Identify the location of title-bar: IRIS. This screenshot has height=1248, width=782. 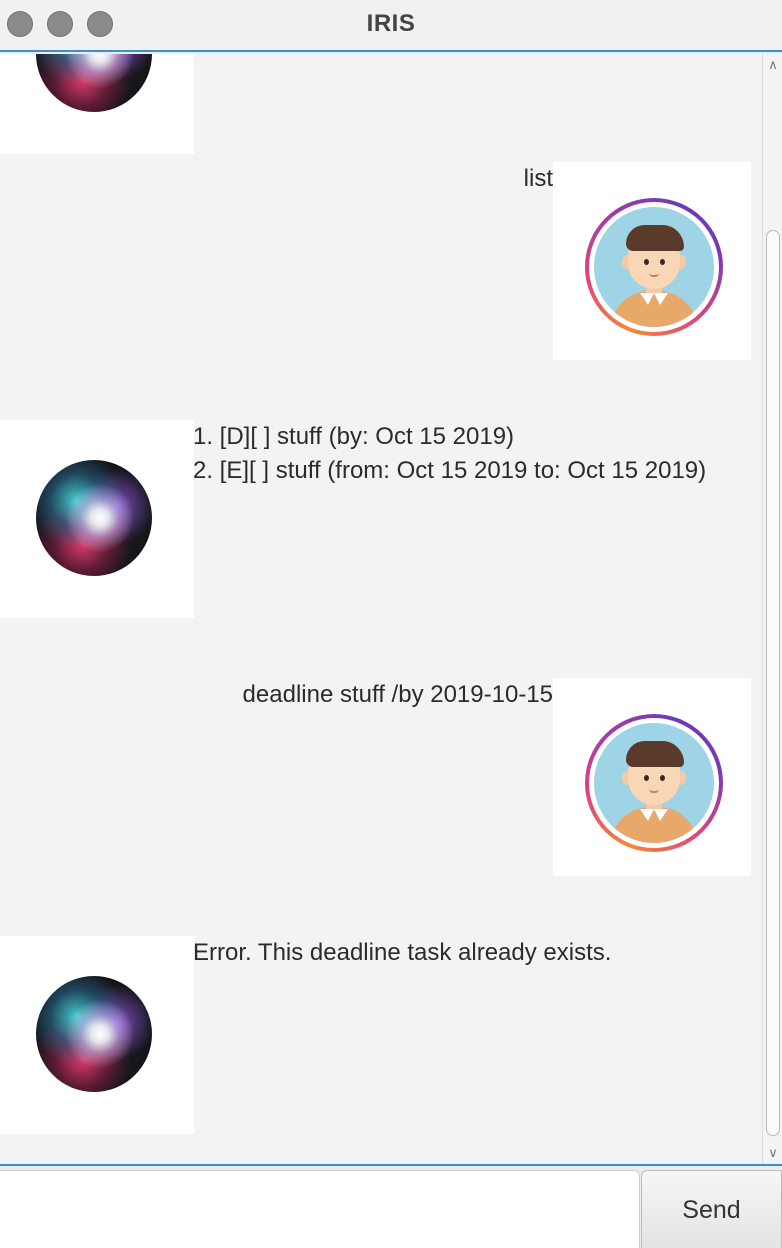
(391, 26).